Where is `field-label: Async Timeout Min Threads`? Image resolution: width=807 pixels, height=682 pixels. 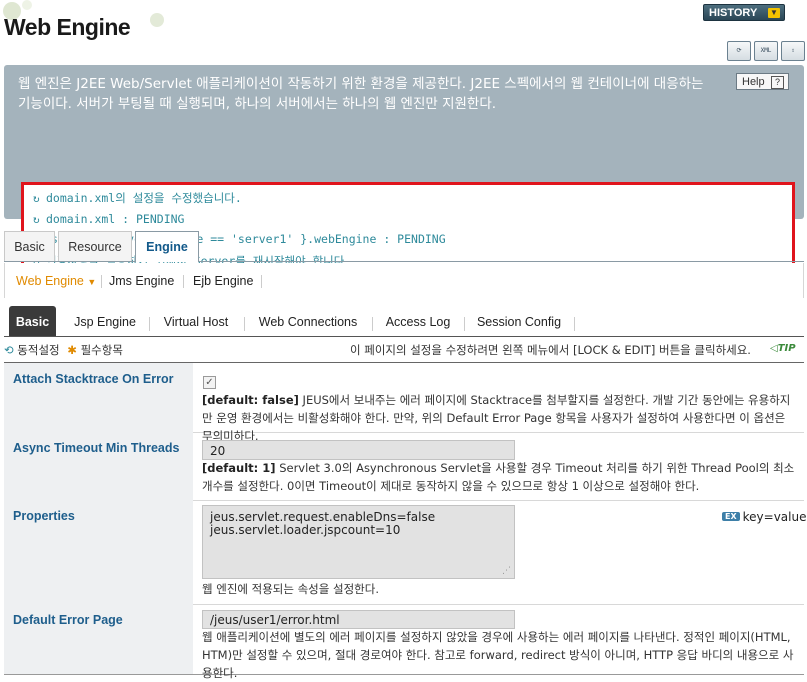
field-label: Async Timeout Min Threads is located at coordinates (98, 466).